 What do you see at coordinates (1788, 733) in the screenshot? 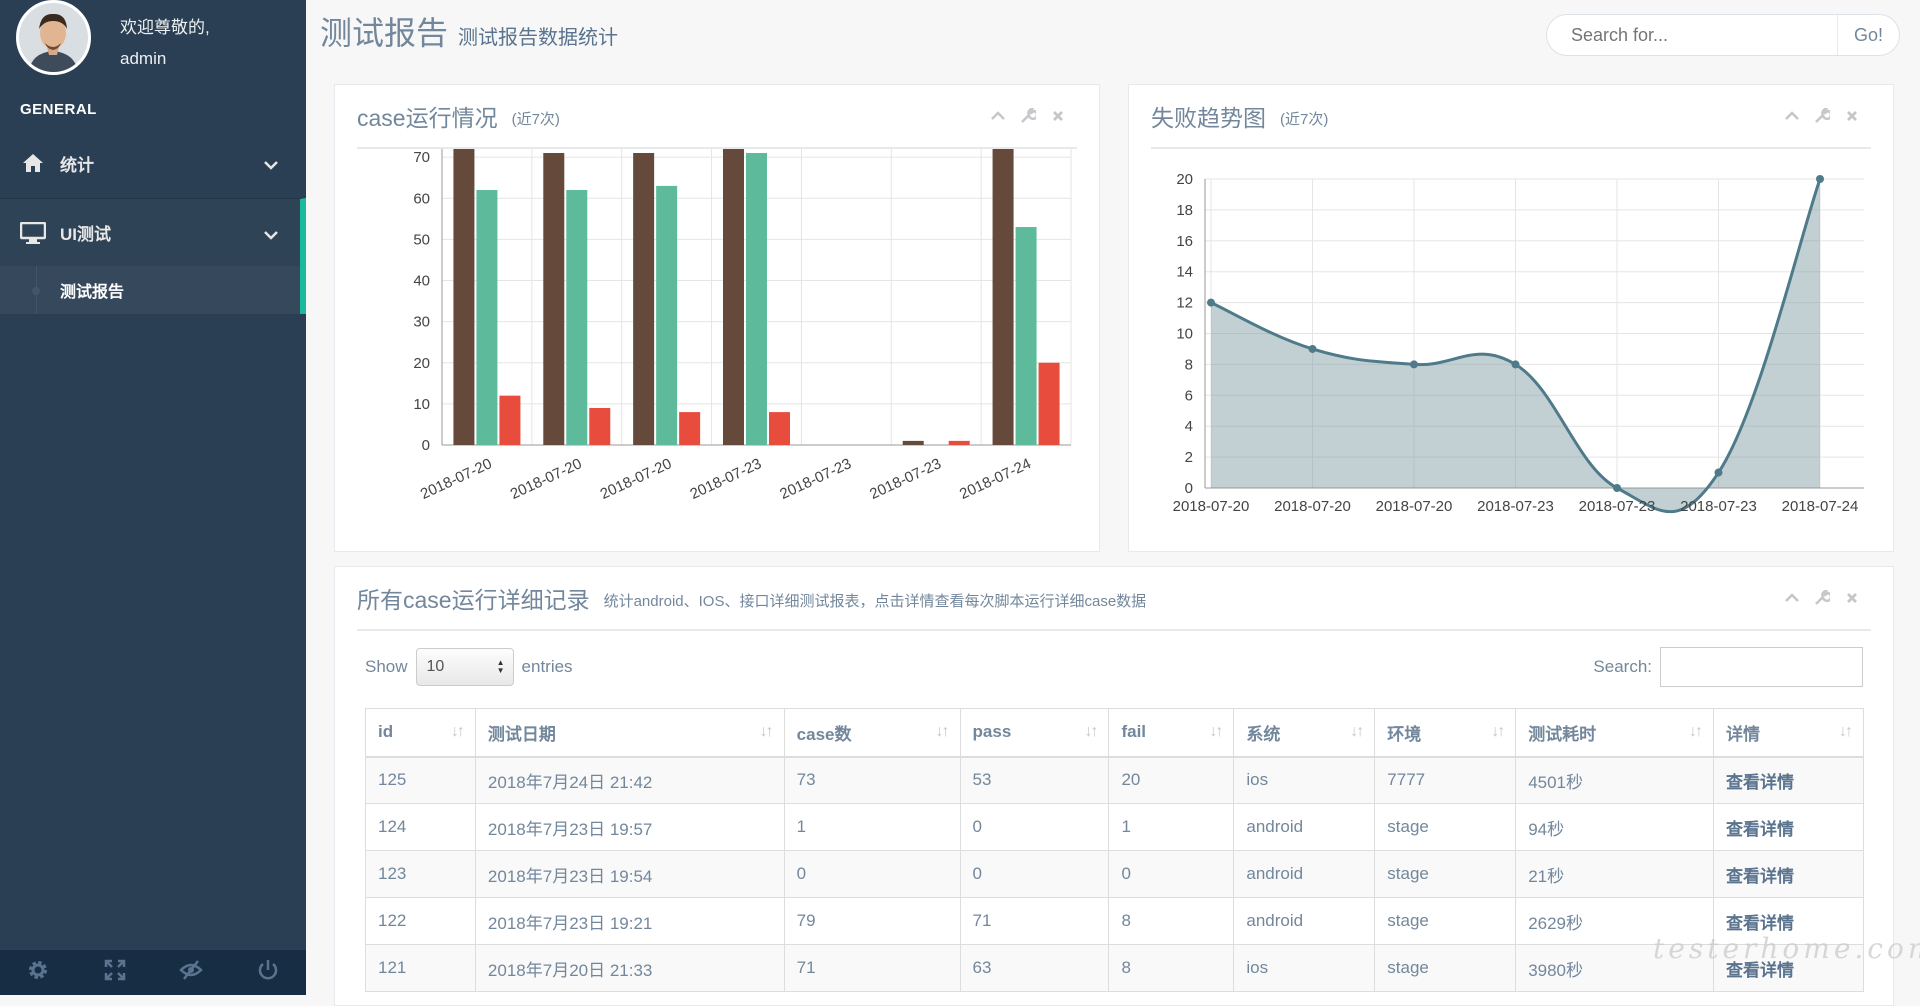
I see `column-header: 详情 ↓↑` at bounding box center [1788, 733].